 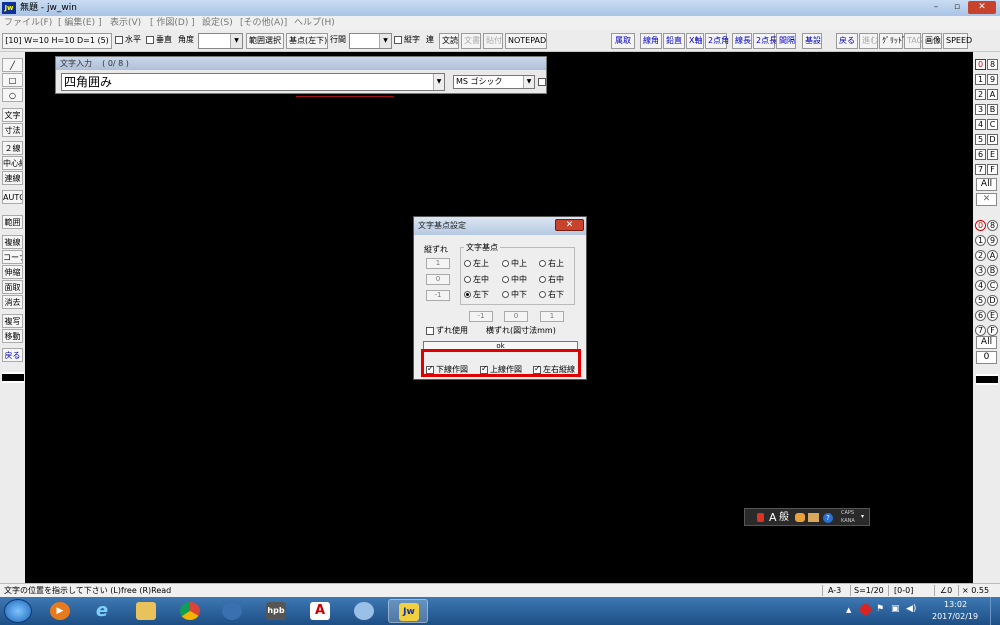 I want to click on chrome-icon, so click(x=190, y=611).